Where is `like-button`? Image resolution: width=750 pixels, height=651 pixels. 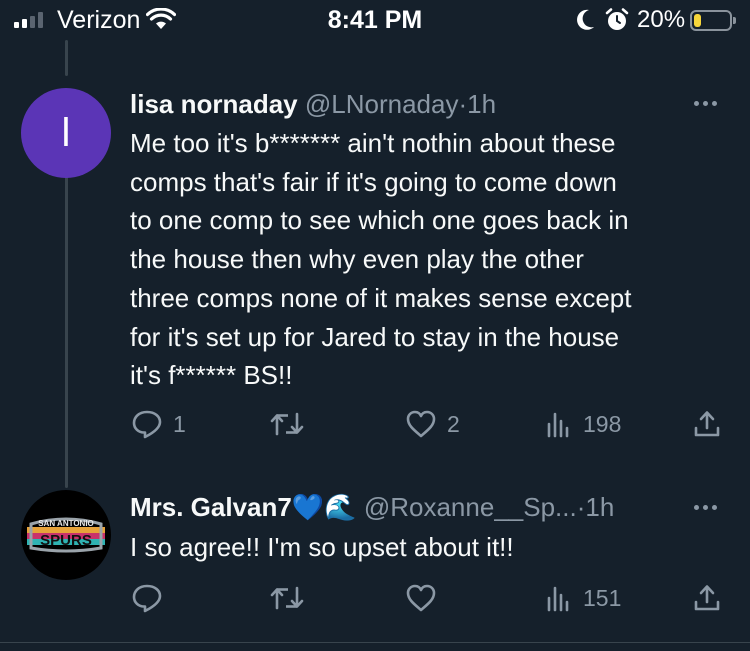
like-button is located at coordinates (426, 598).